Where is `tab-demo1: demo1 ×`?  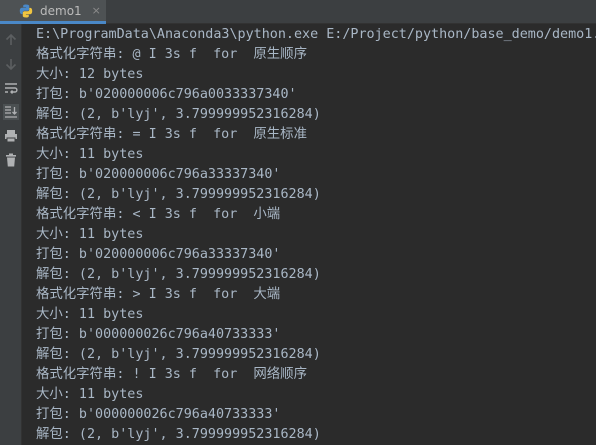 tab-demo1: demo1 × is located at coordinates (53, 12).